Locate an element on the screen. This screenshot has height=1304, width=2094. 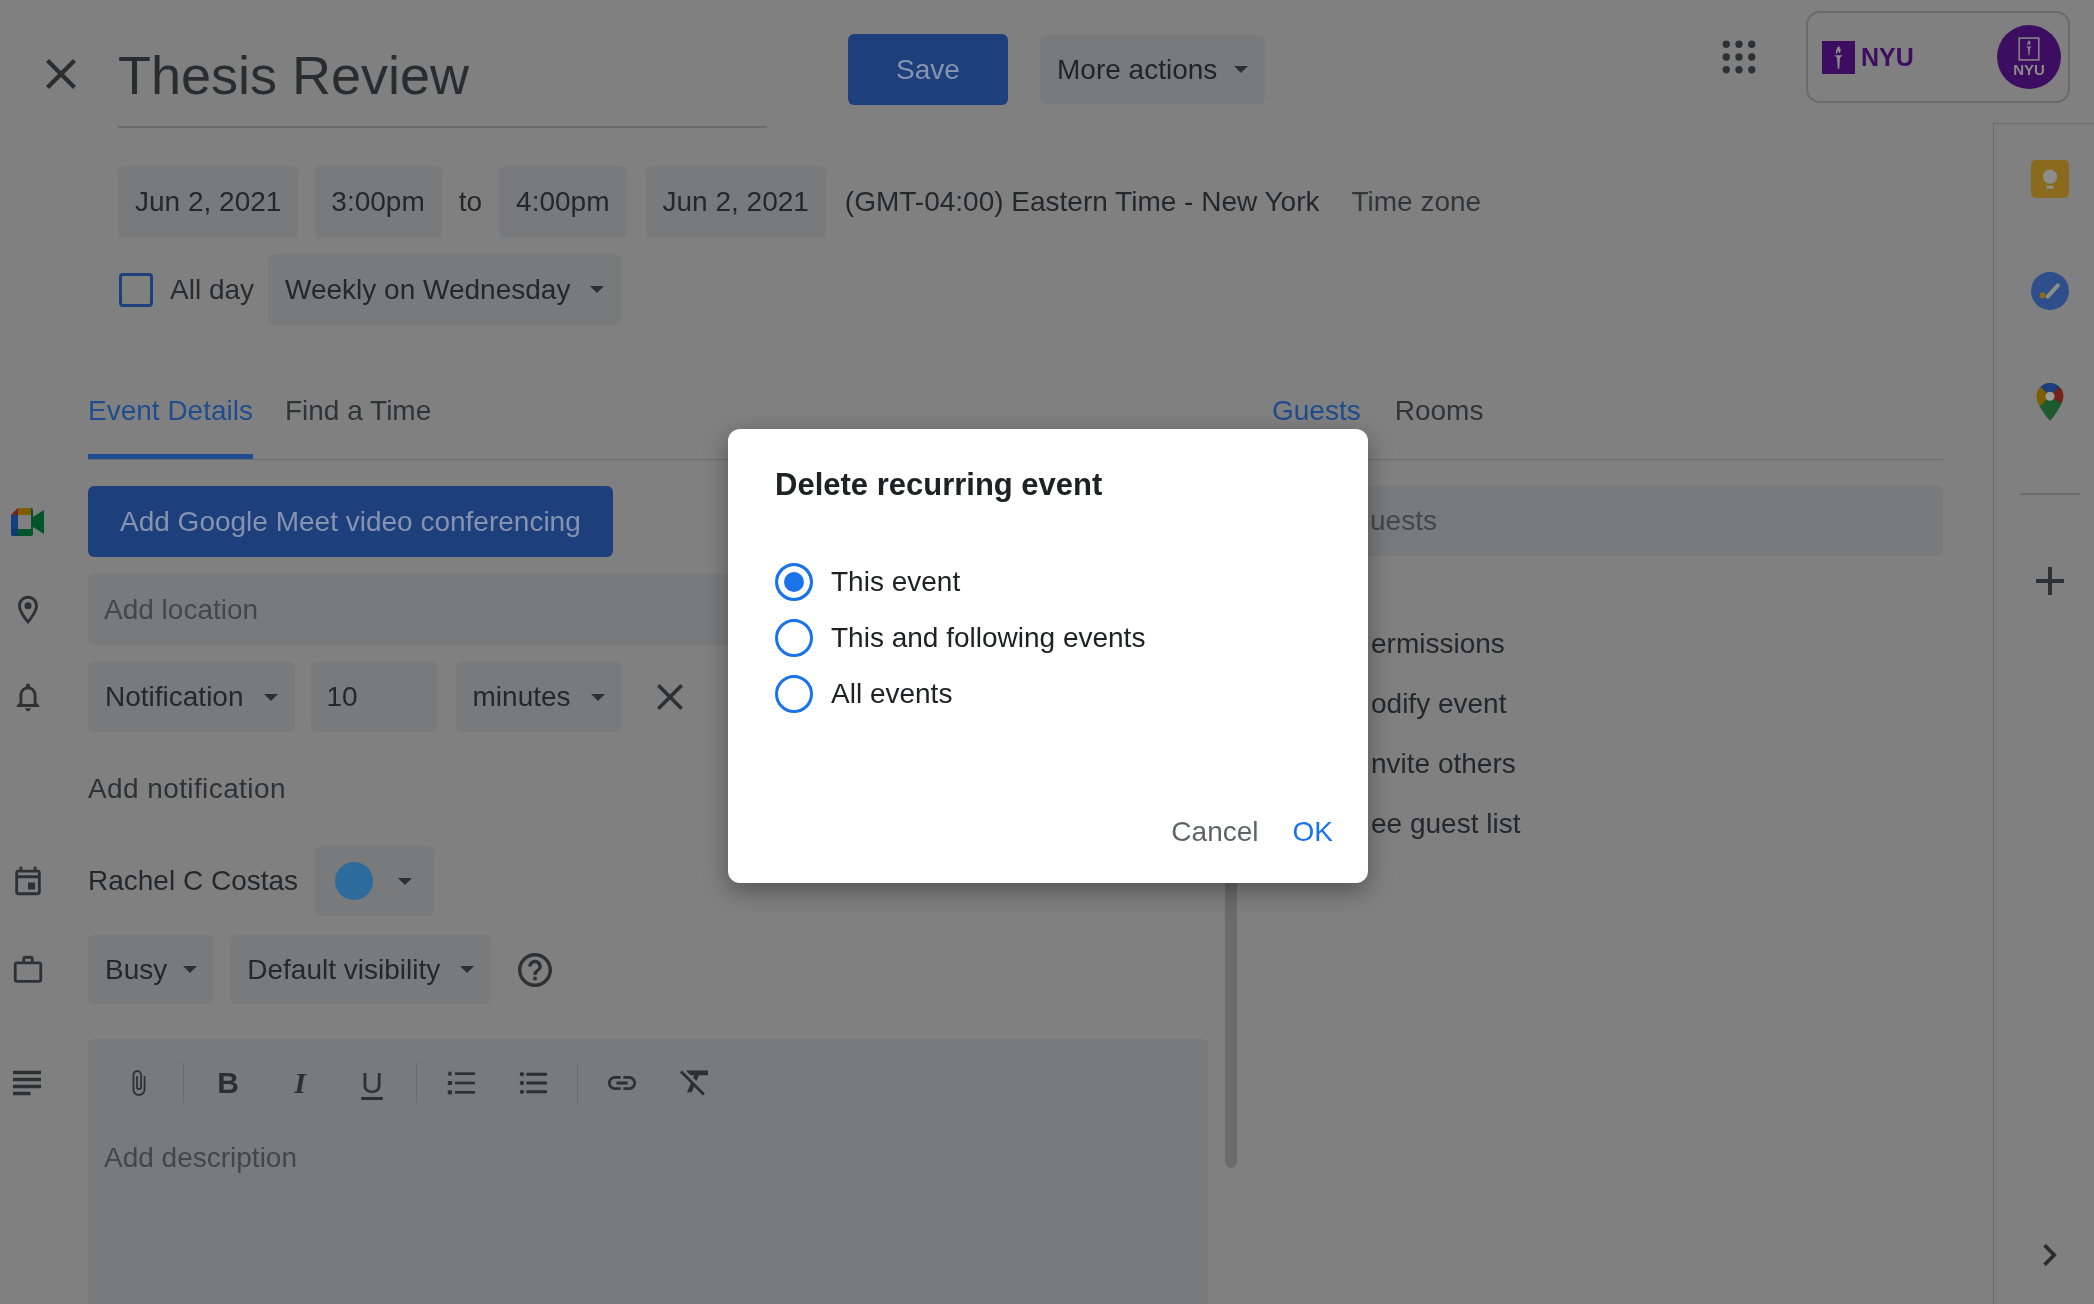
italic-button: I is located at coordinates (300, 1083).